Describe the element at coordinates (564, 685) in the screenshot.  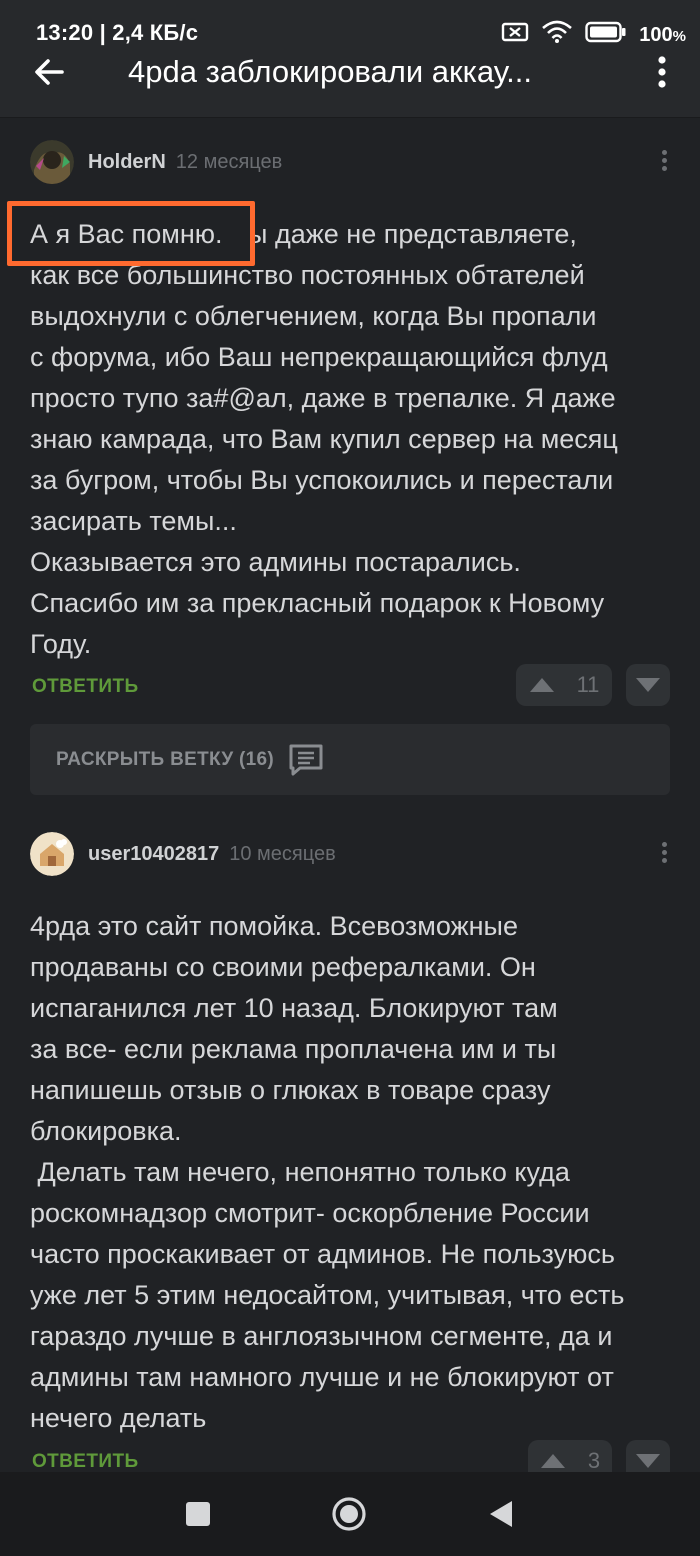
I see `upvote-button: 11` at that location.